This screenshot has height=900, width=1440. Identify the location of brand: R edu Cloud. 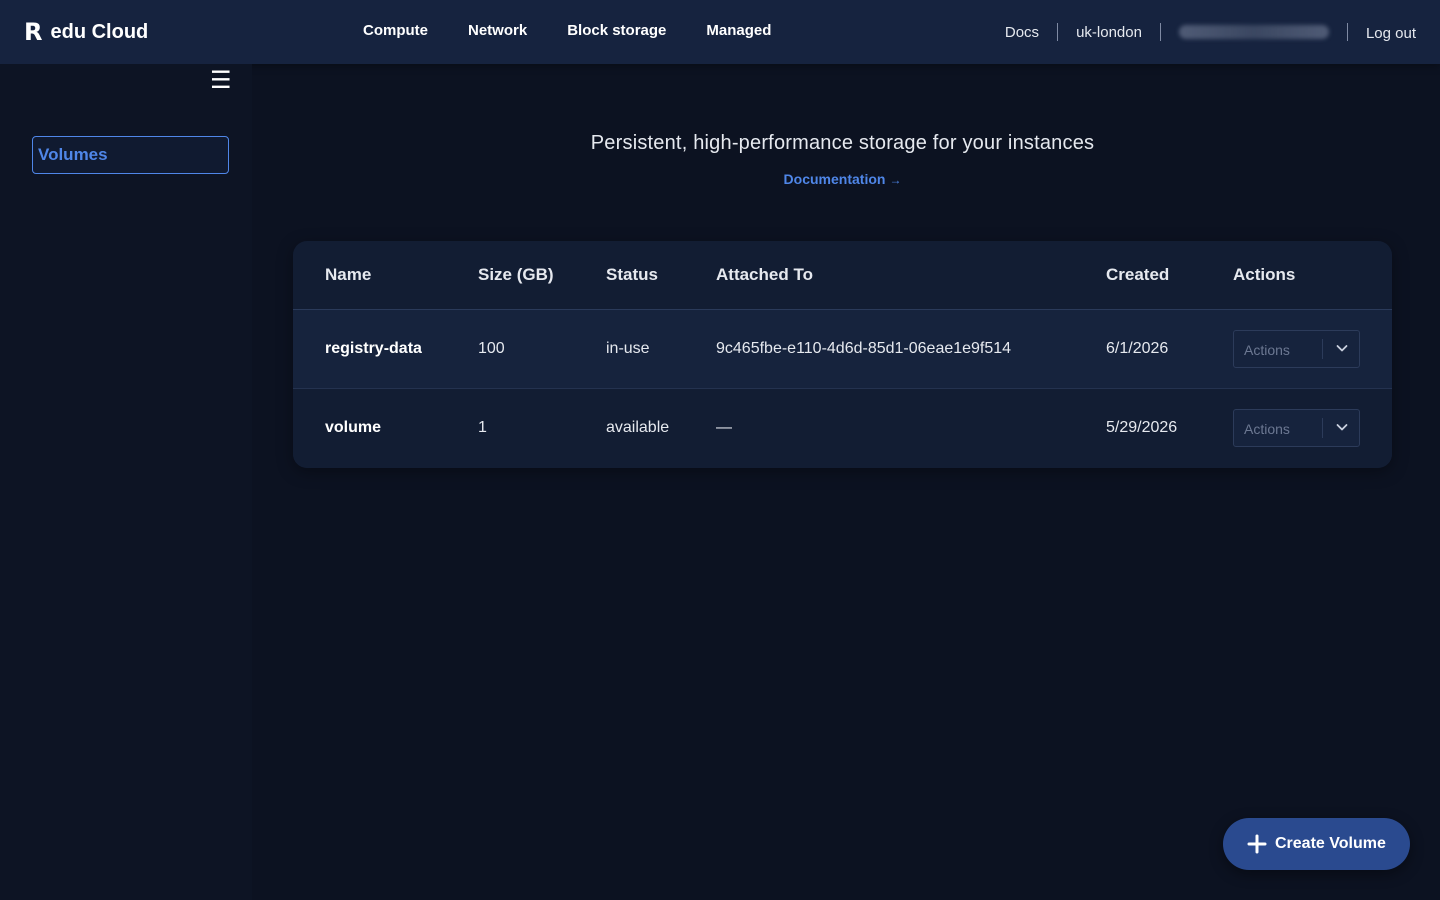
(86, 32).